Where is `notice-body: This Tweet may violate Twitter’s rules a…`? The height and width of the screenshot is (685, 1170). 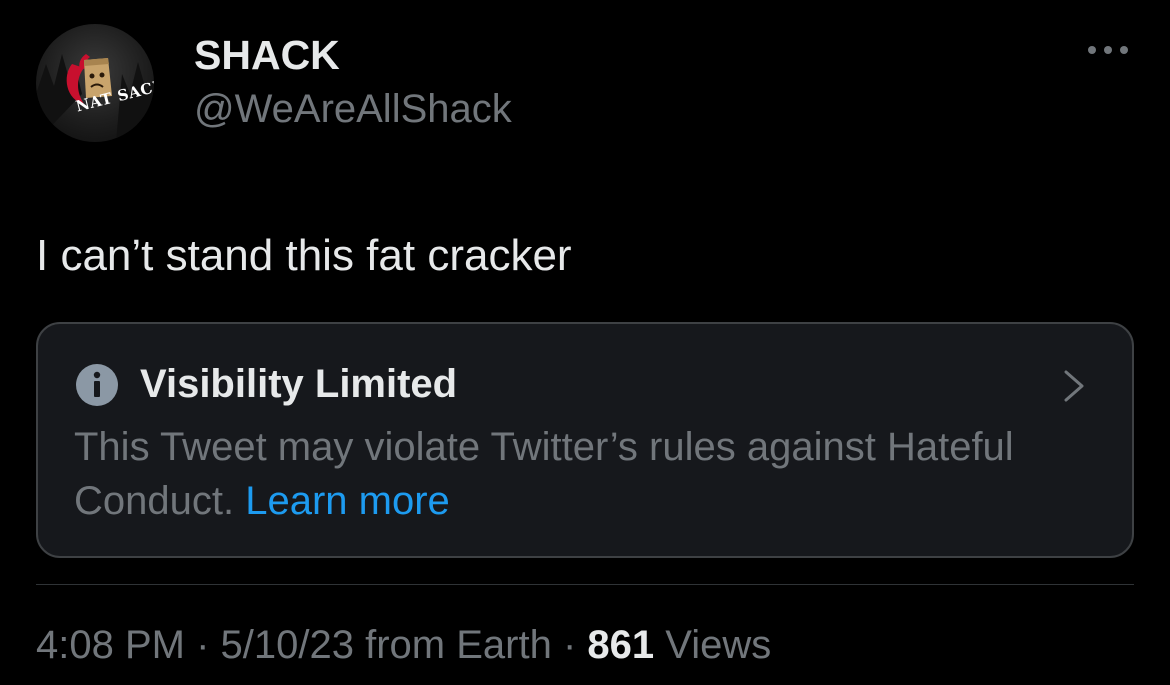
notice-body: This Tweet may violate Twitter’s rules a… is located at coordinates (564, 474).